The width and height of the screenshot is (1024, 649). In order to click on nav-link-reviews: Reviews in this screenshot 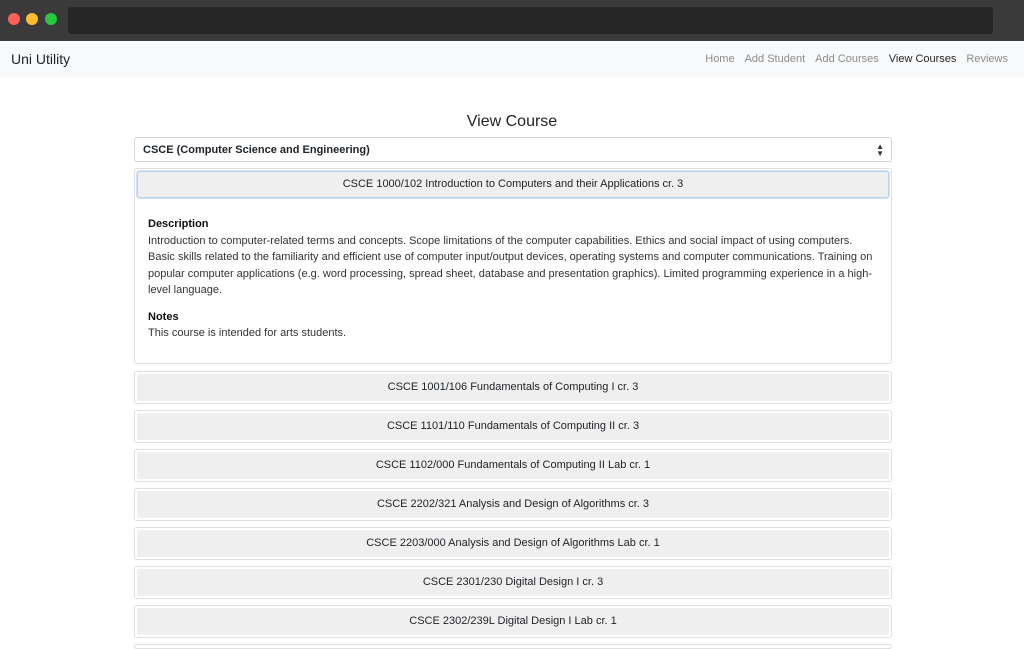, I will do `click(987, 59)`.